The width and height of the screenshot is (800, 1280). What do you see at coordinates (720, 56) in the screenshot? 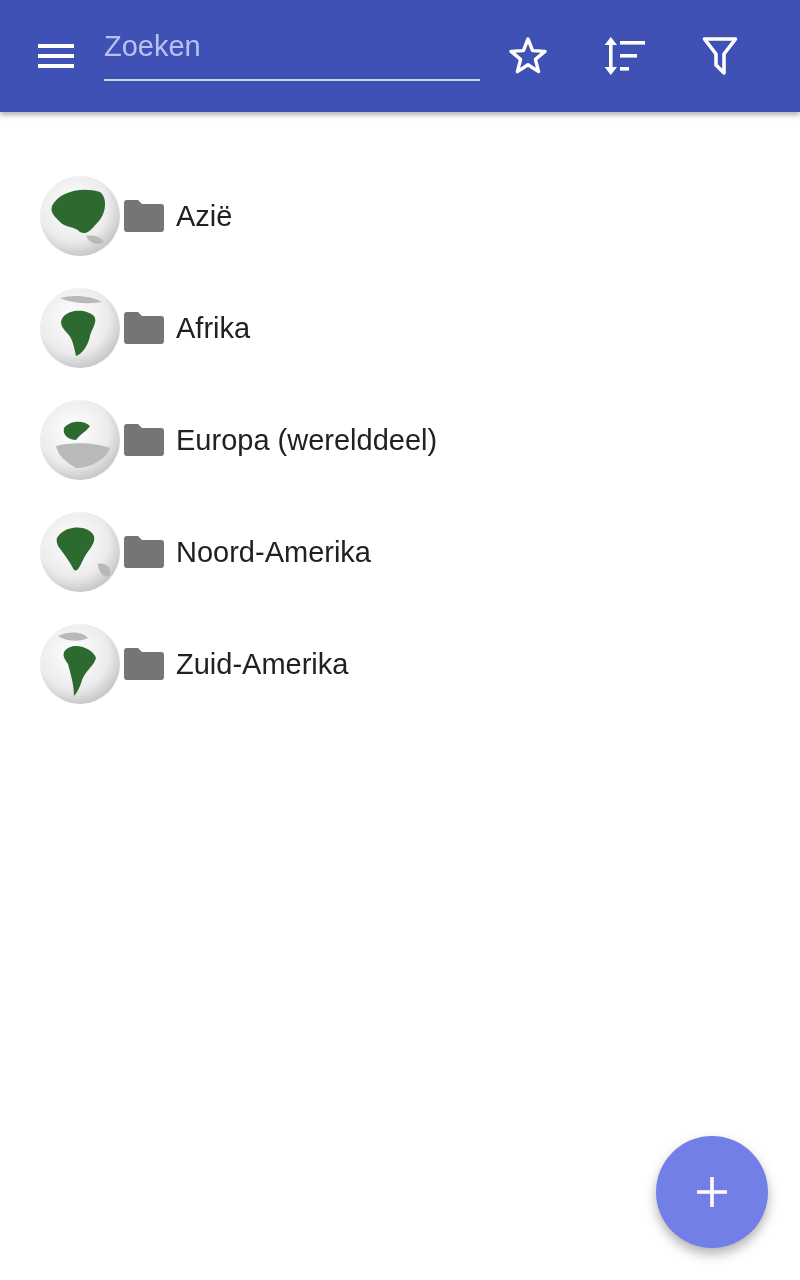
I see `filter-icon` at bounding box center [720, 56].